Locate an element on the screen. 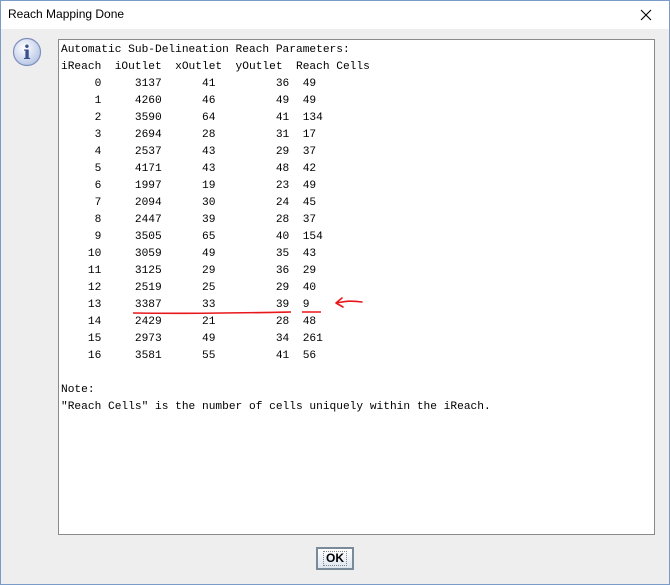  ok-button: OK is located at coordinates (335, 558).